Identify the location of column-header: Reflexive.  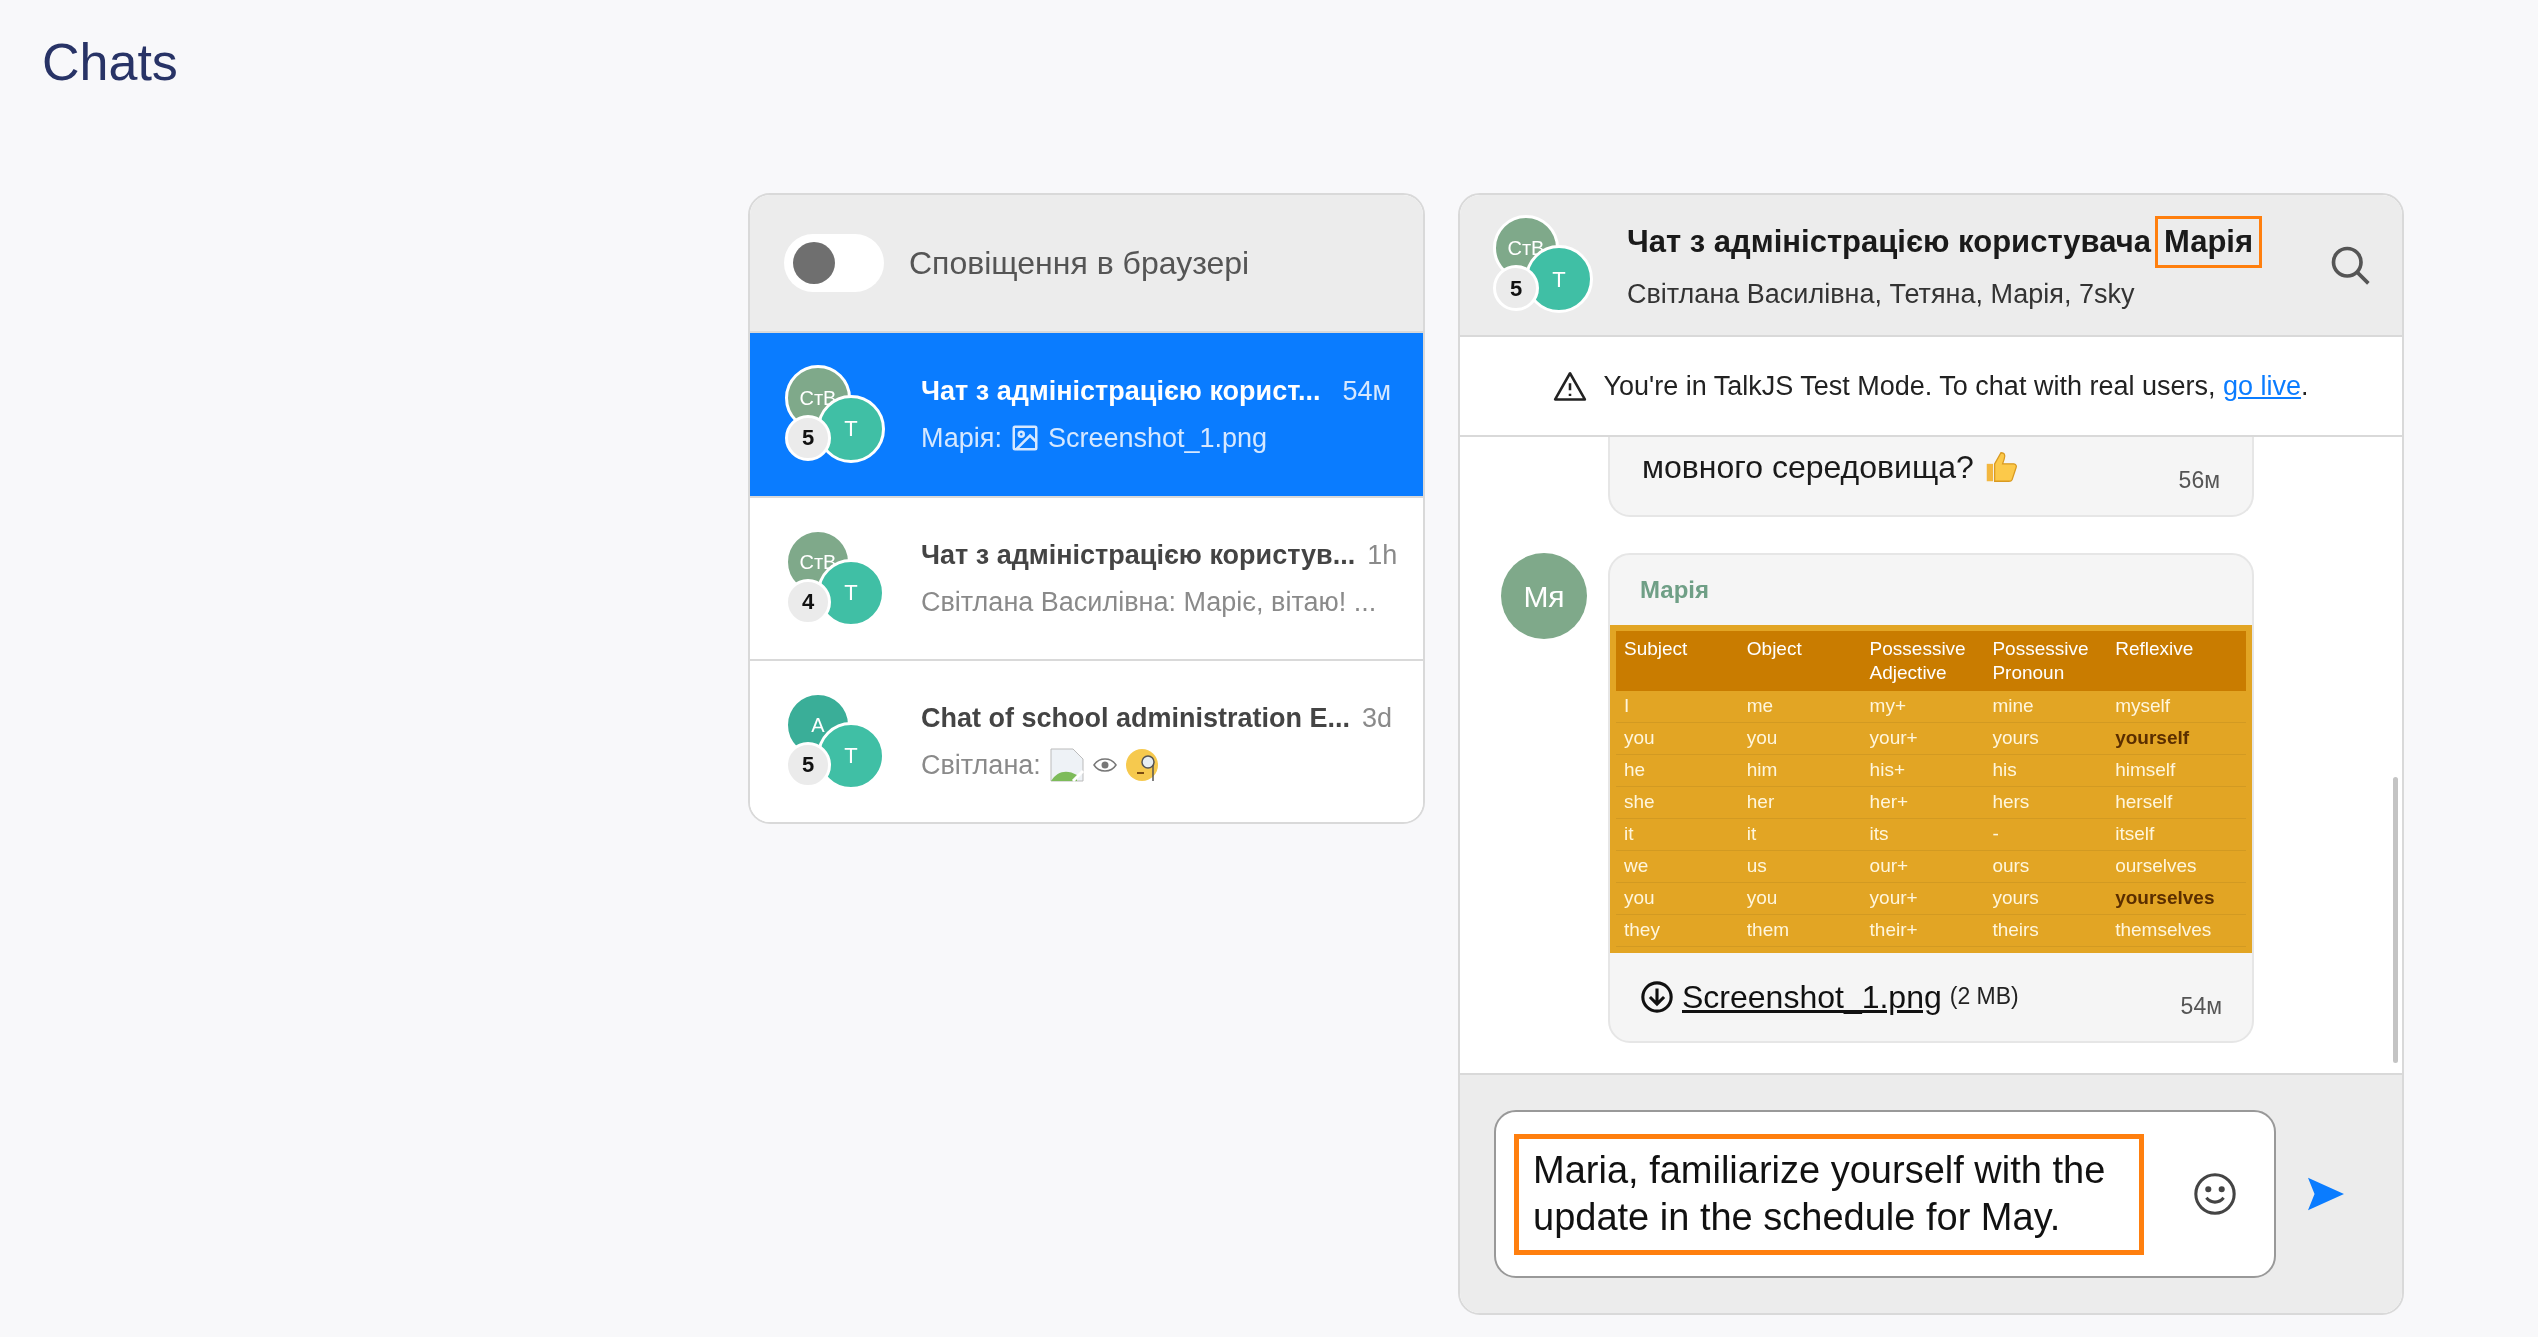
(2155, 649).